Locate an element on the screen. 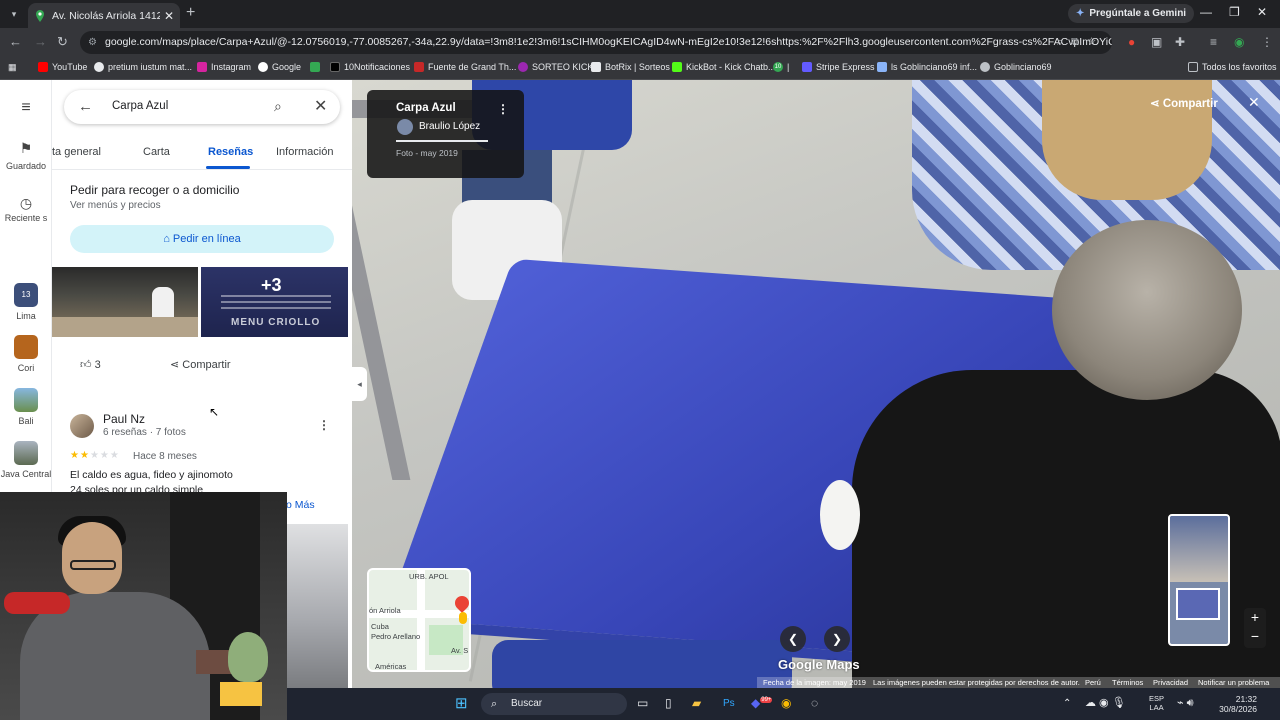 The height and width of the screenshot is (720, 1280). photo-author: Braulio López is located at coordinates (449, 126).